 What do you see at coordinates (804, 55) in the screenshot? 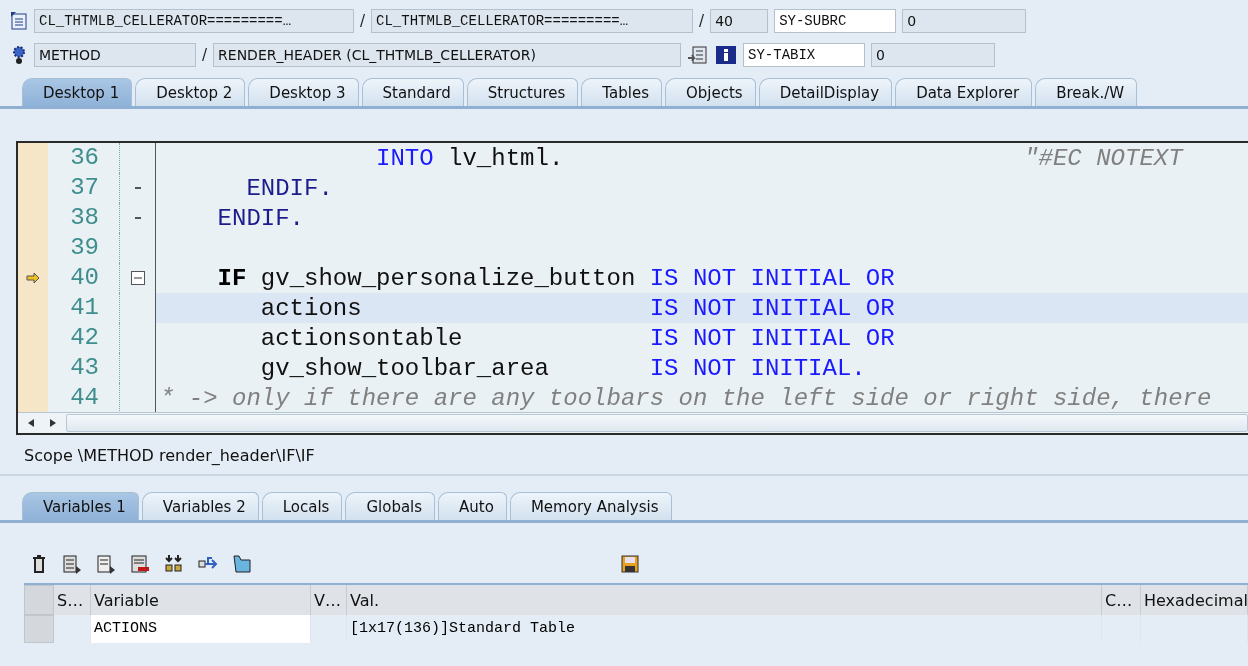
I see `system-field-name: SY-TABIX` at bounding box center [804, 55].